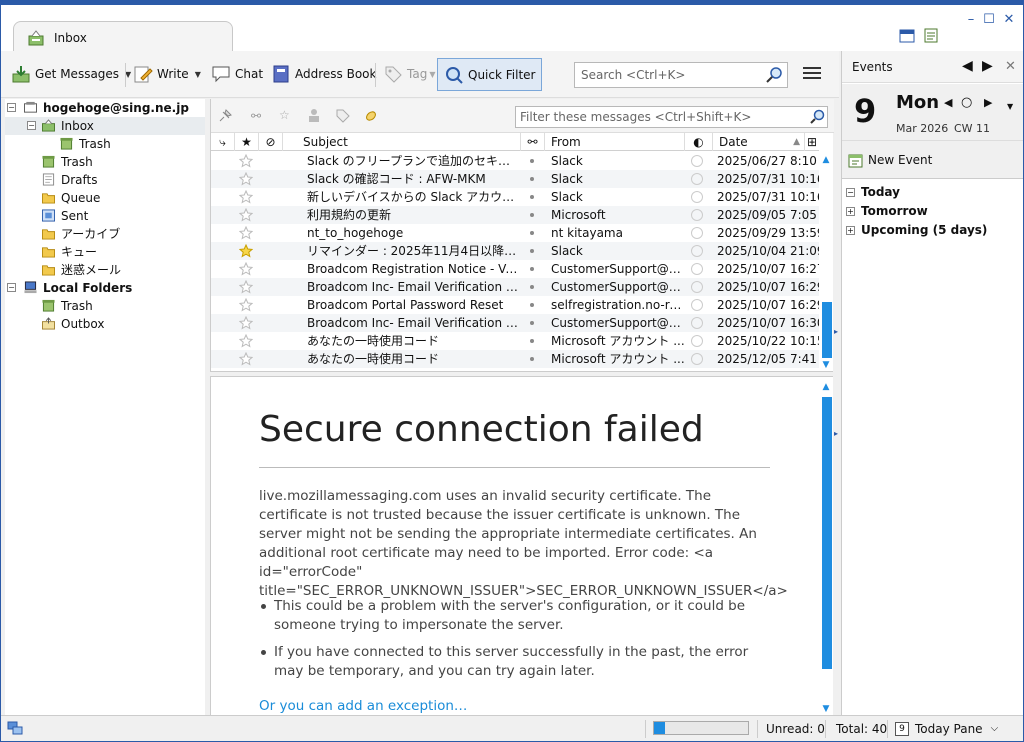  What do you see at coordinates (812, 142) in the screenshot?
I see `column-picker-icon: ⊞` at bounding box center [812, 142].